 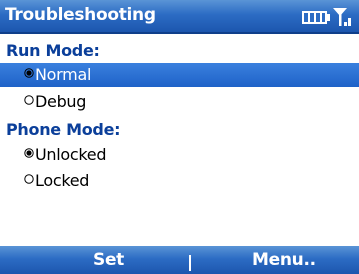 I want to click on menu-softkey: Menu.., so click(x=284, y=260).